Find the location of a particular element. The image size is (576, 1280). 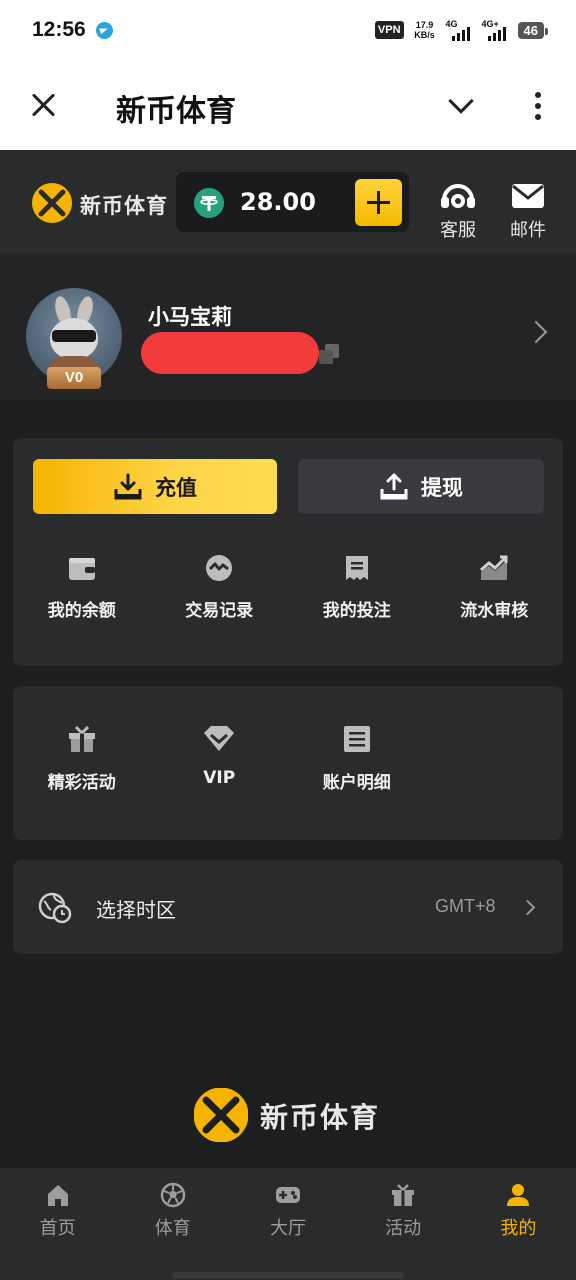

status-bar: 12:56 VPN 17.9 KB/s 4G 4G+ 46 is located at coordinates (288, 31).